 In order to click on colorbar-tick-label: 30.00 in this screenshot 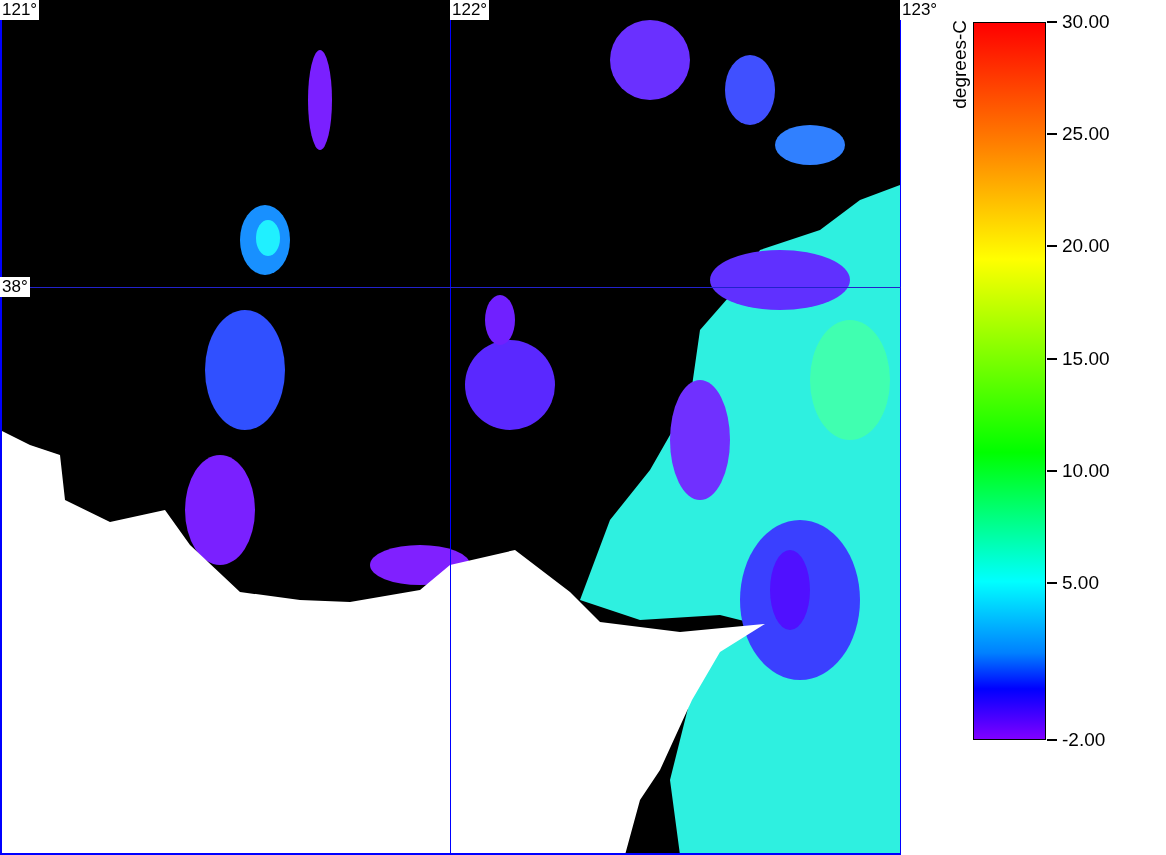, I will do `click(1086, 22)`.